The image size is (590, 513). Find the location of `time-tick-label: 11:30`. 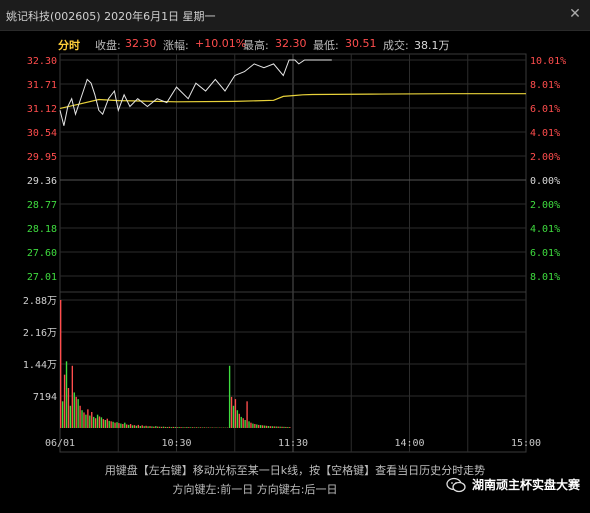

time-tick-label: 11:30 is located at coordinates (293, 443).